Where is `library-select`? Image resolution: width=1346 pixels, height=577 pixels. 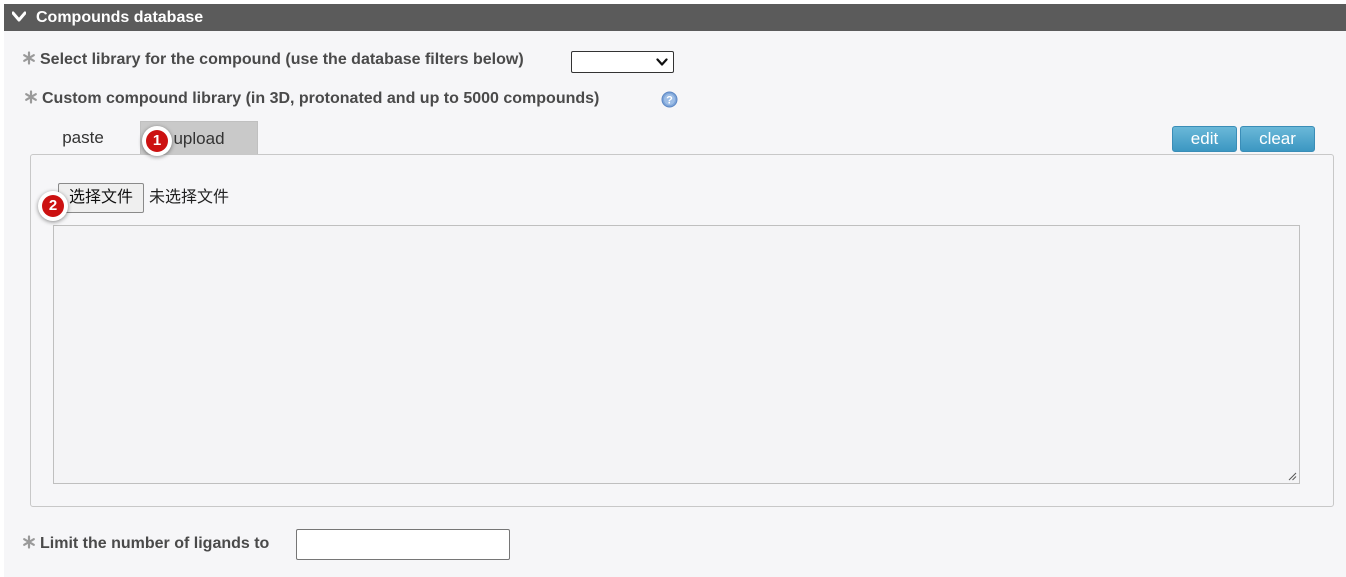
library-select is located at coordinates (622, 62).